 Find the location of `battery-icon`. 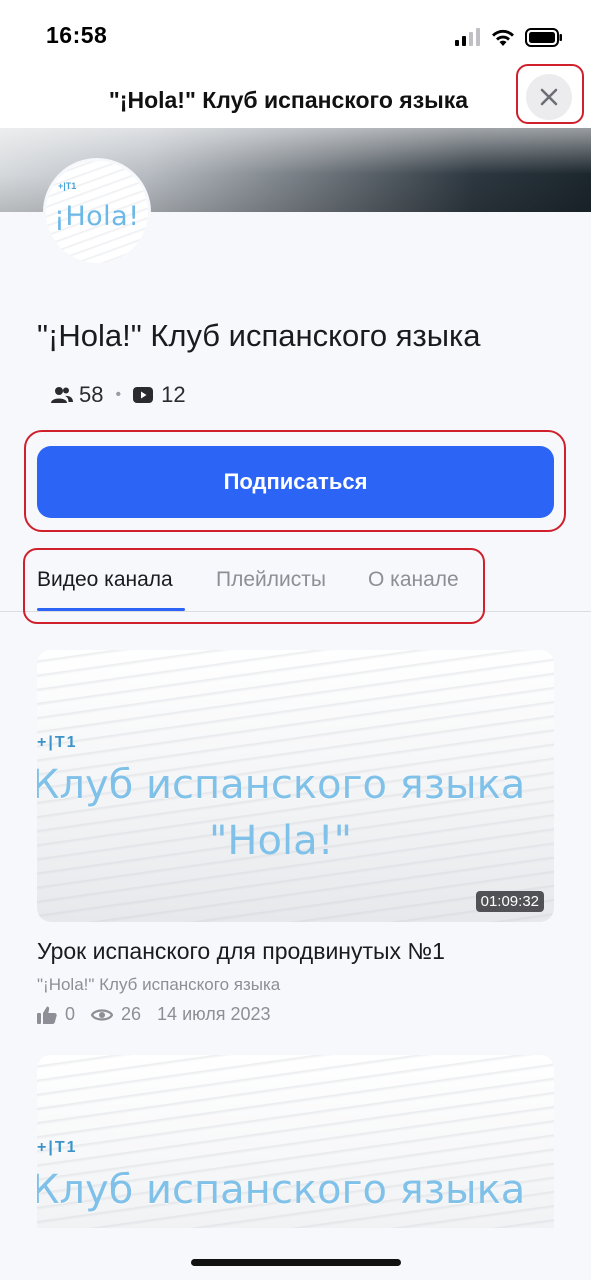

battery-icon is located at coordinates (543, 37).